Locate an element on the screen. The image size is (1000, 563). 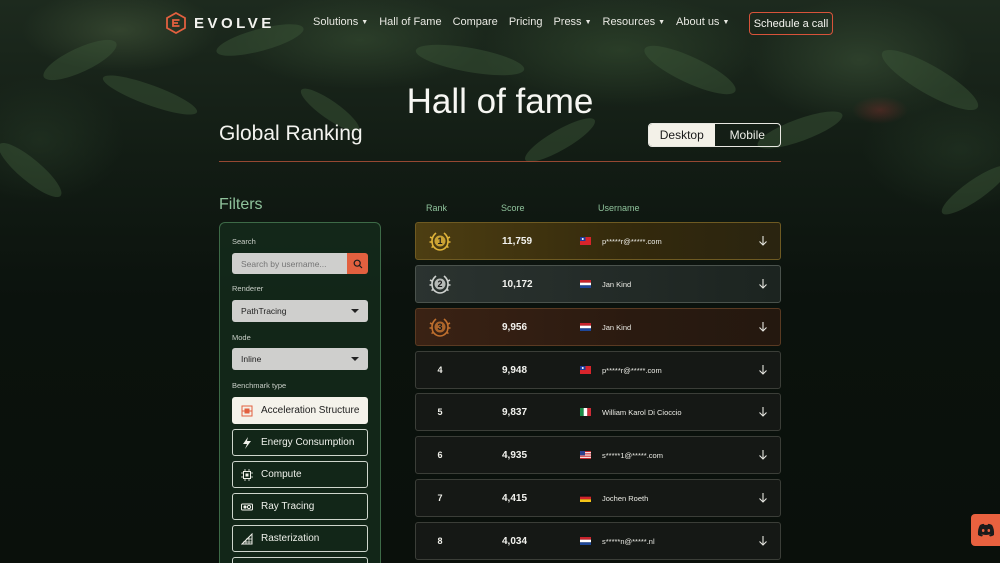
benchmark-ray-tracing: Ray Tracing is located at coordinates (300, 506).